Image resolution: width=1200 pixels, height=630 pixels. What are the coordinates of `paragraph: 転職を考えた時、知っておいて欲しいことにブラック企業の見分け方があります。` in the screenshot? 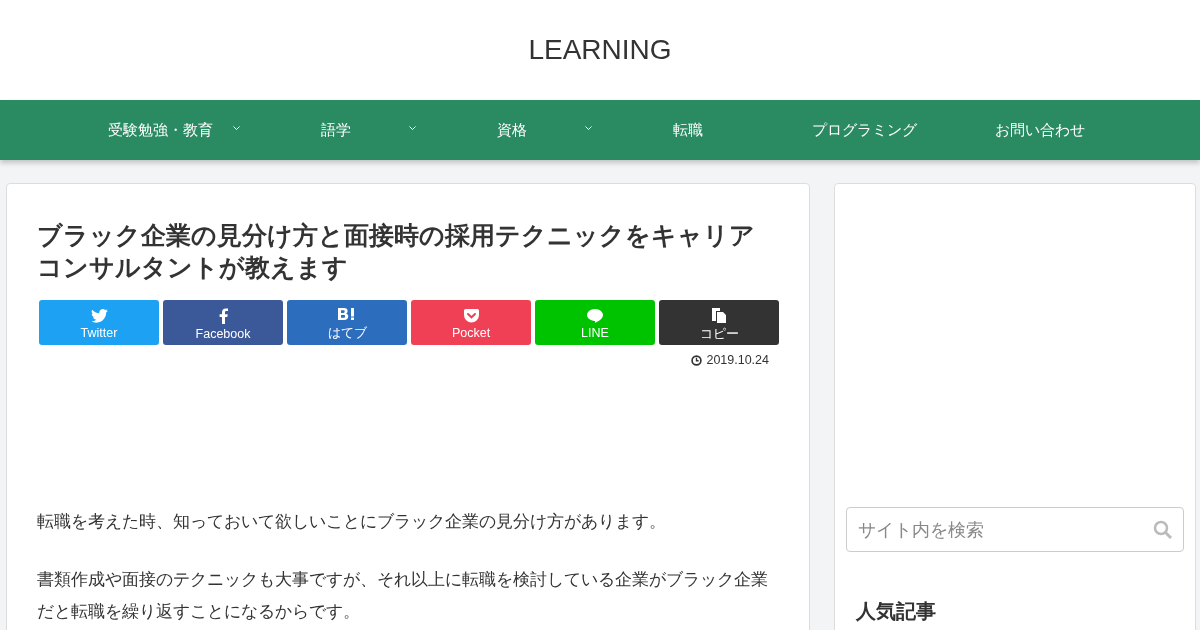 It's located at (352, 521).